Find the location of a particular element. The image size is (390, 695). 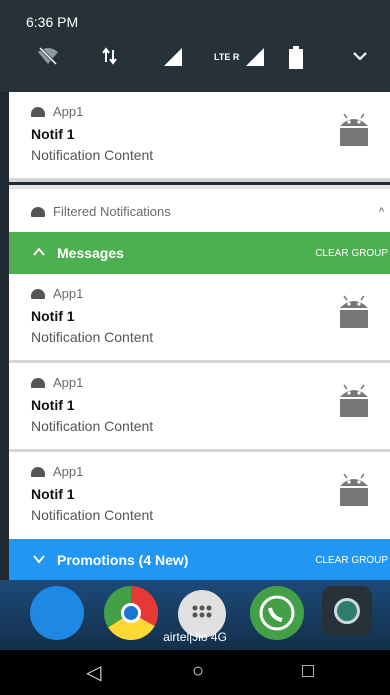

filtered-app-row: Filtered Notifications is located at coordinates (101, 211).